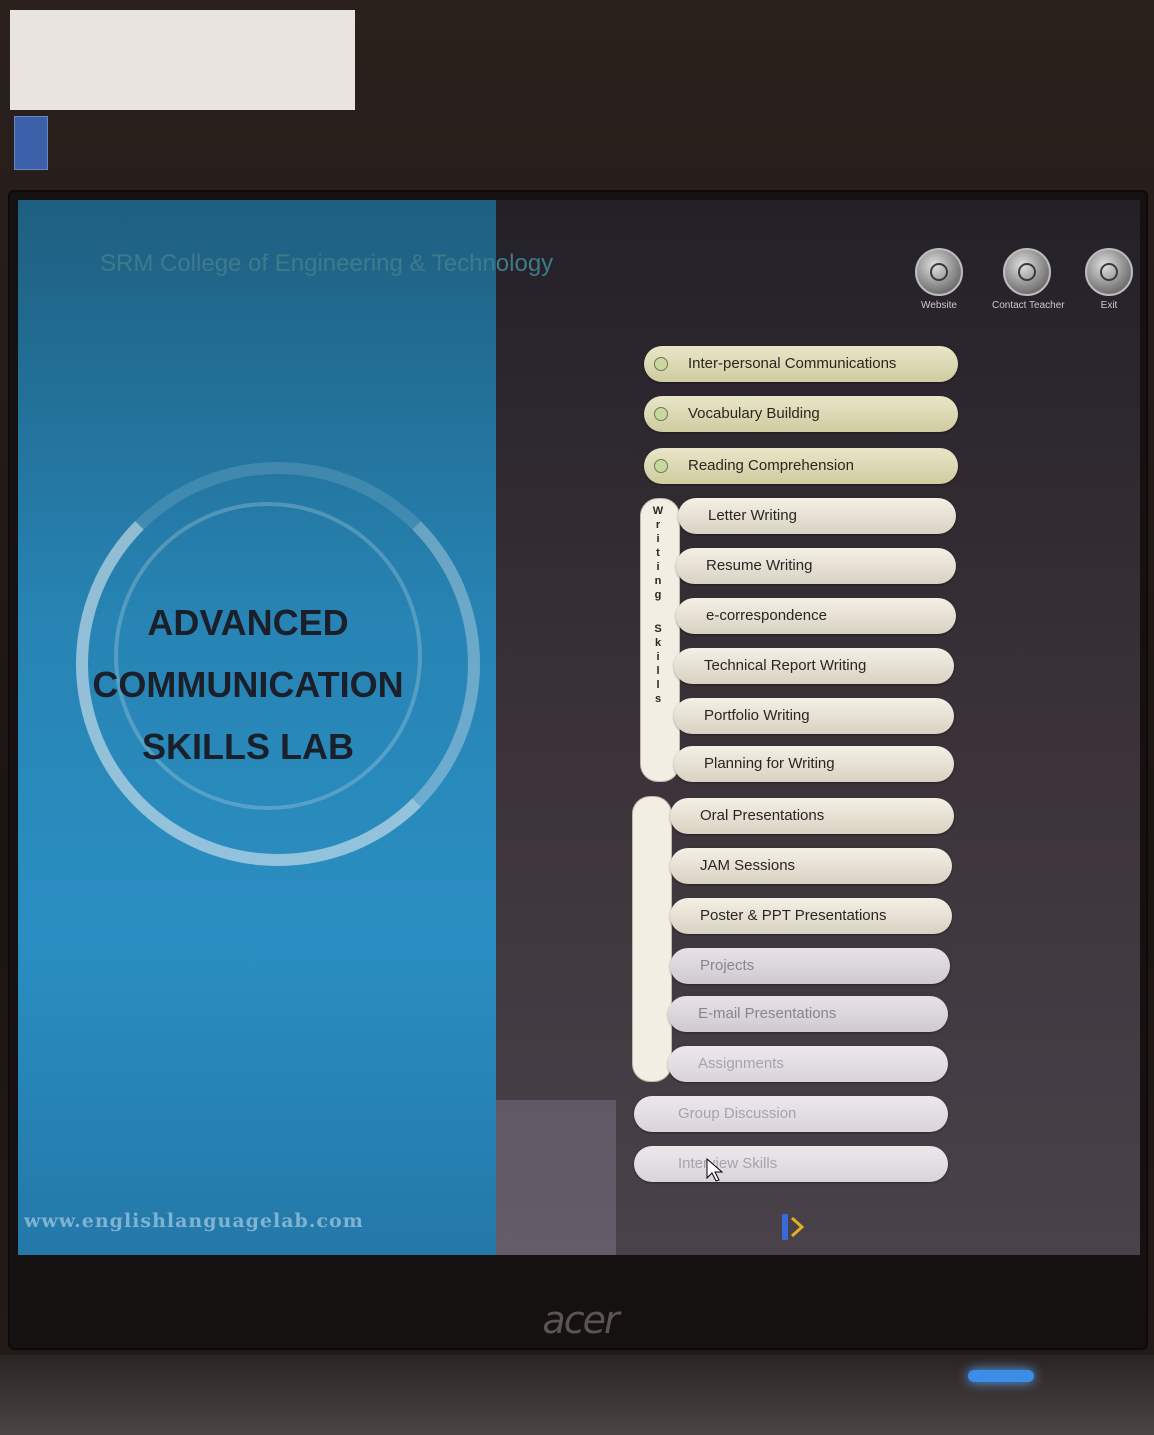  What do you see at coordinates (754, 413) in the screenshot?
I see `menu-item-label: Vocabulary Building` at bounding box center [754, 413].